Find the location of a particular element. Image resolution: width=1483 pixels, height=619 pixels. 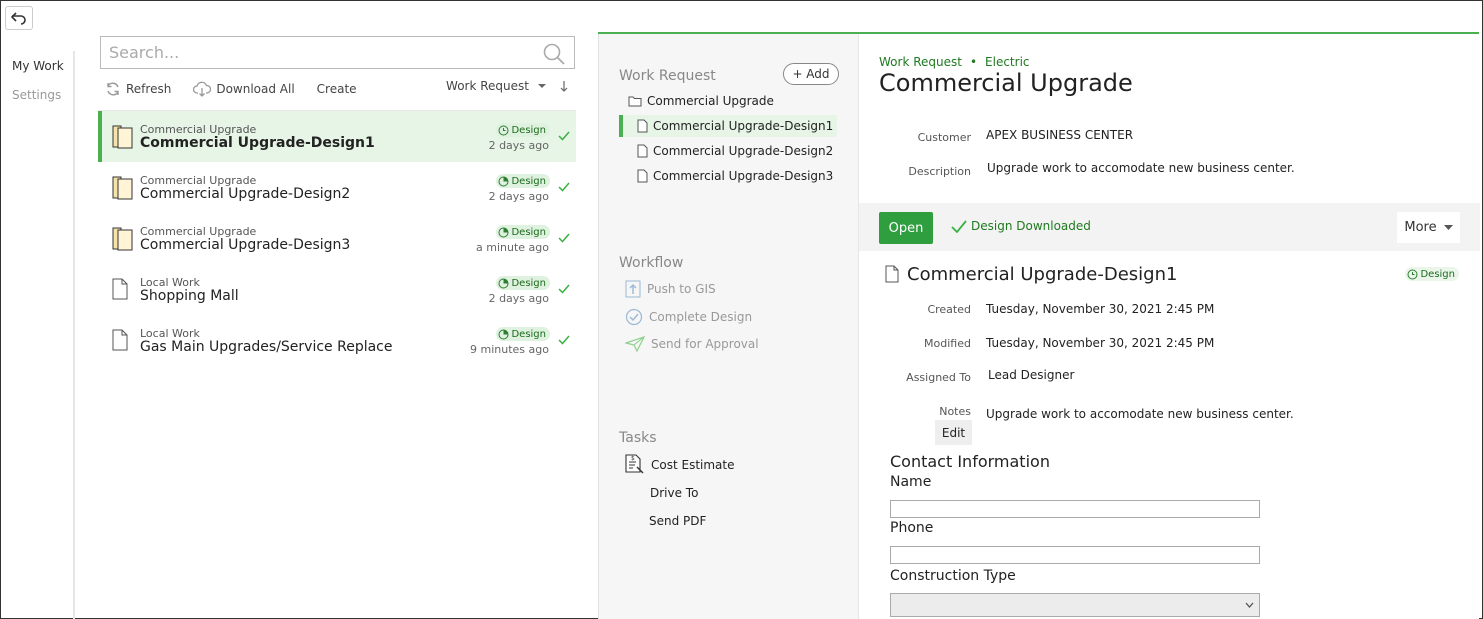

item-time: 2 days ago is located at coordinates (518, 145).